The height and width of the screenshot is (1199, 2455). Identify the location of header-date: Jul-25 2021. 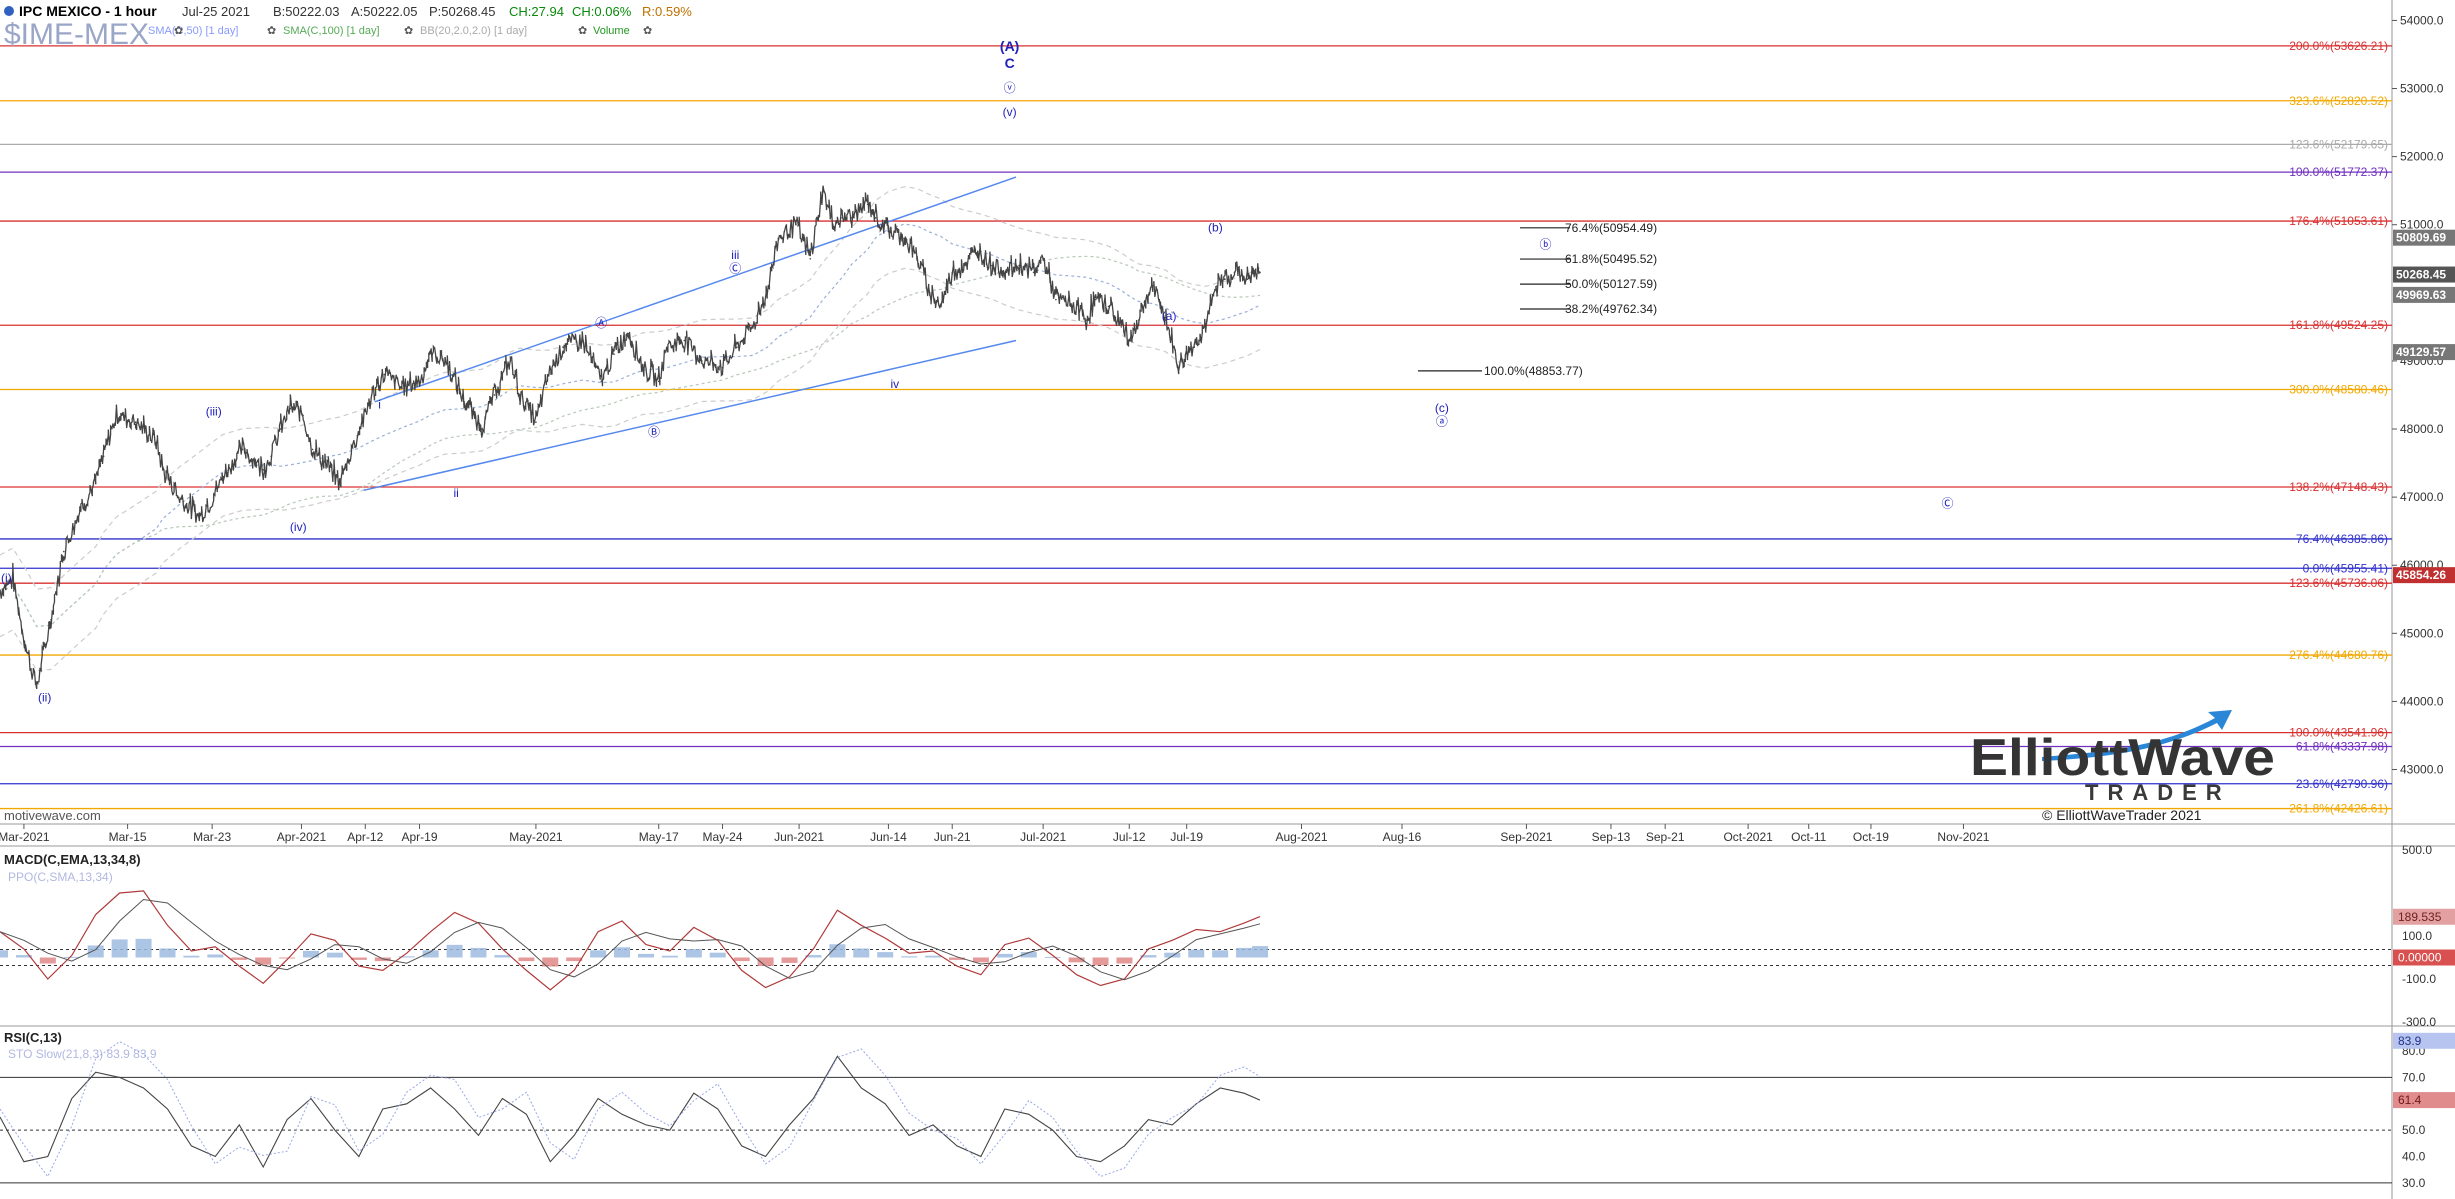
(216, 11).